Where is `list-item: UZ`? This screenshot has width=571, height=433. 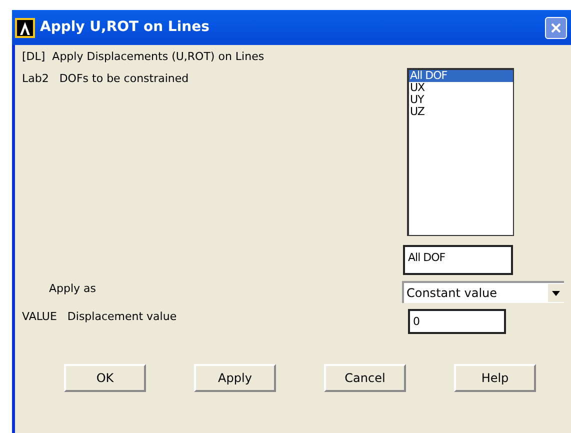
list-item: UZ is located at coordinates (461, 112).